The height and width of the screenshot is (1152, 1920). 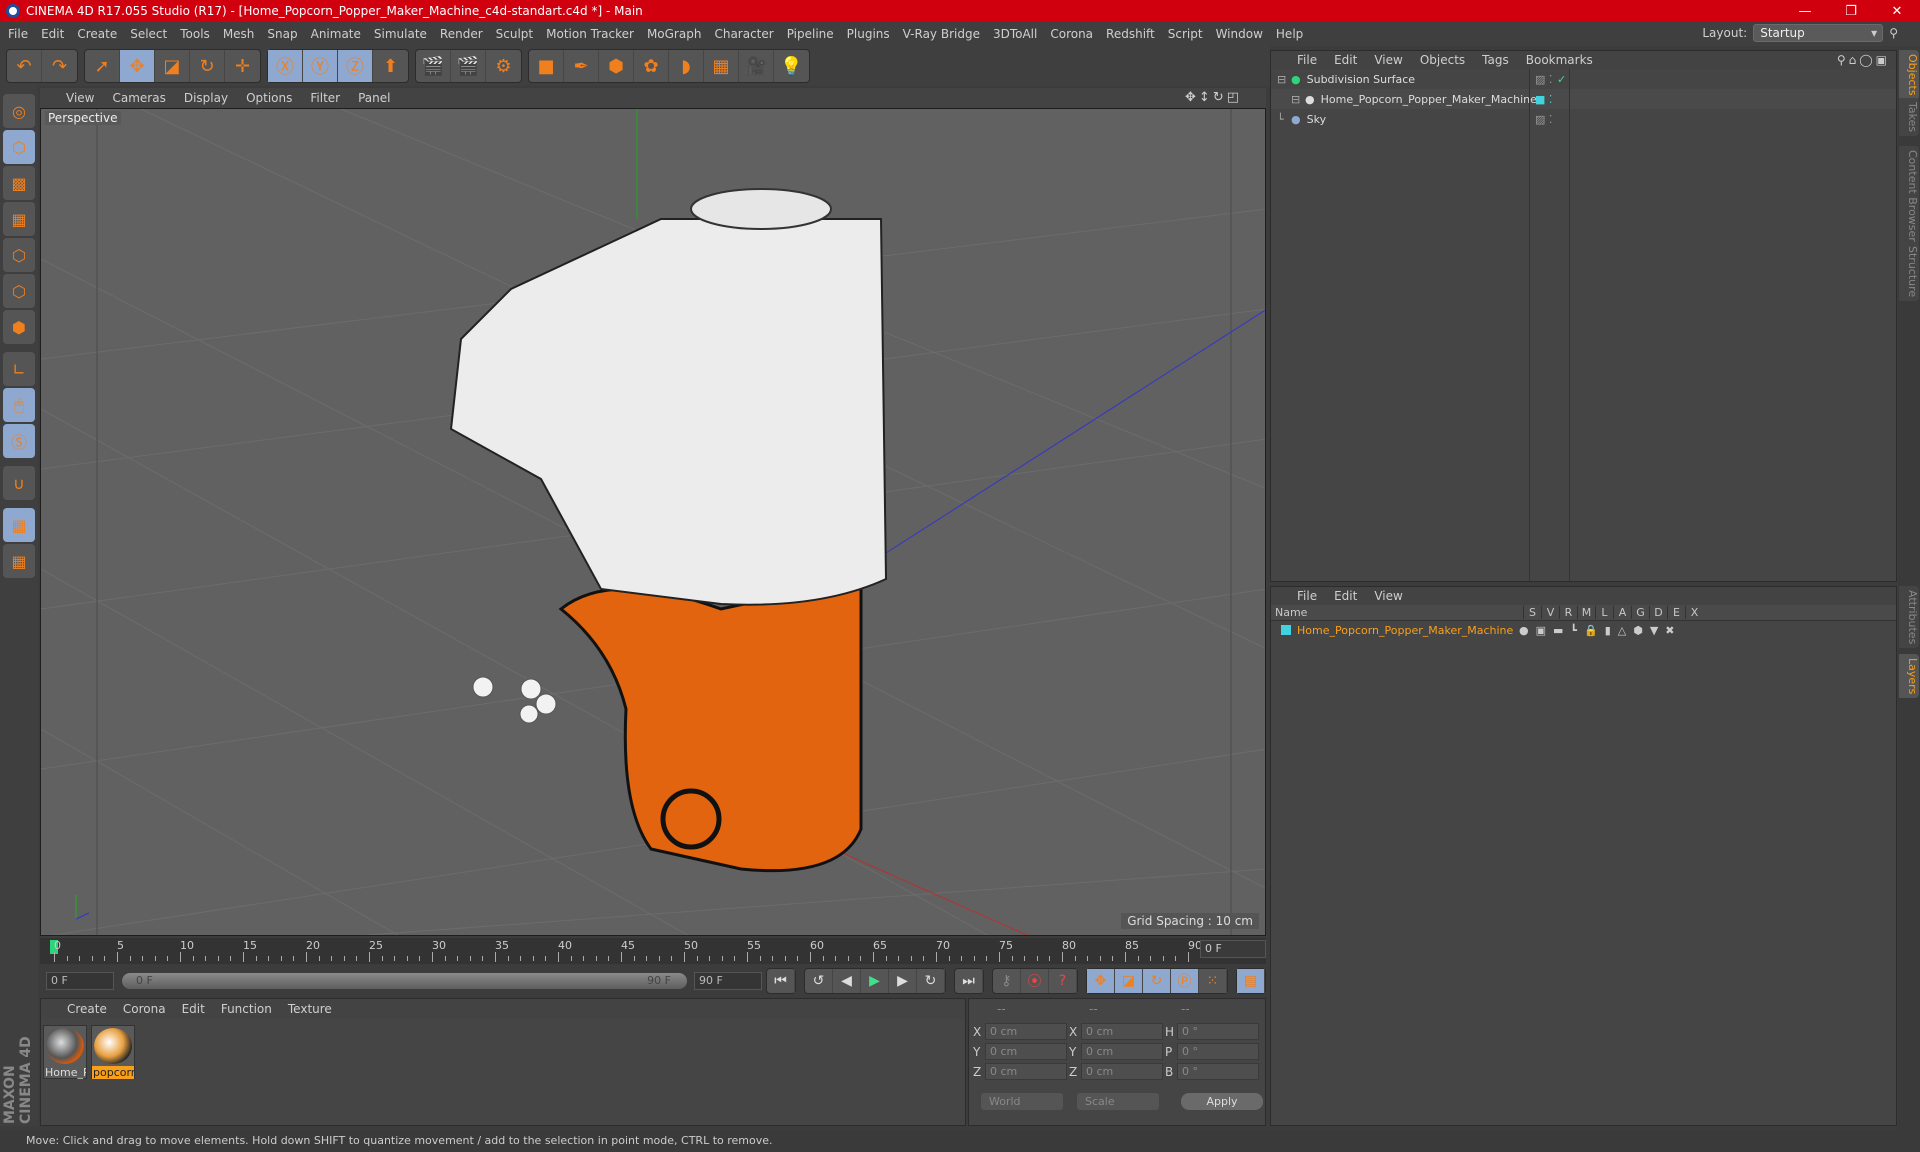 What do you see at coordinates (19, 255) in the screenshot?
I see `points-mode-icon: ⬡` at bounding box center [19, 255].